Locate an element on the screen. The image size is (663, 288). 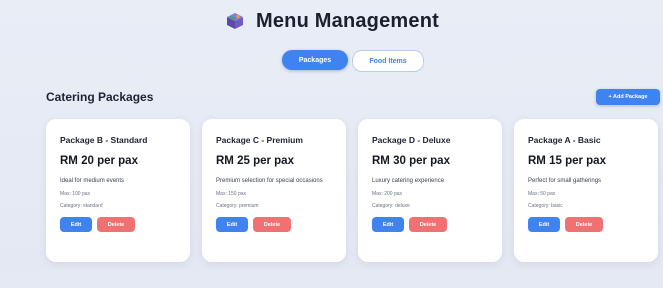
package-name: Package A - Basic is located at coordinates (564, 140).